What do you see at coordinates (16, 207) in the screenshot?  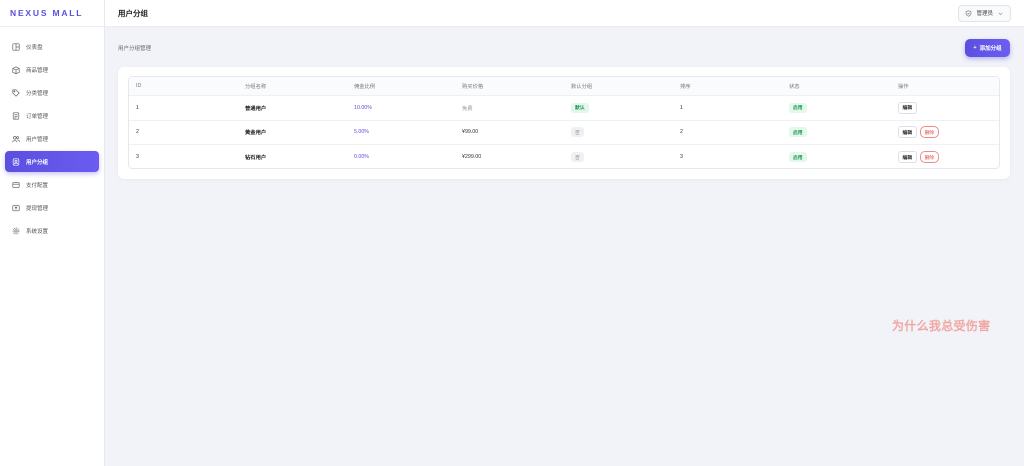 I see `withdraw-icon` at bounding box center [16, 207].